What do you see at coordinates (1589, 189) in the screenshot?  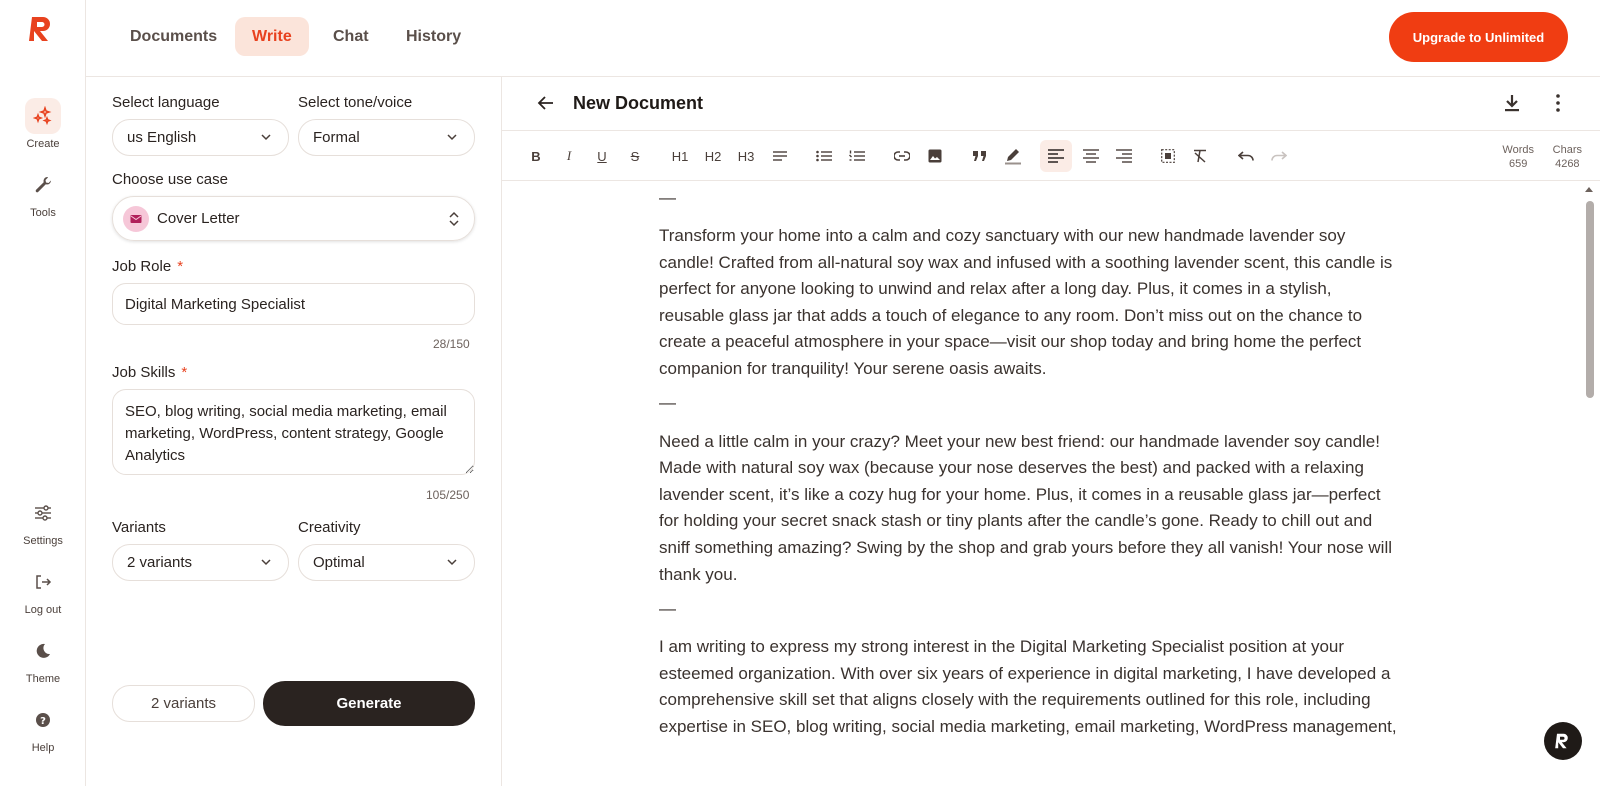 I see `scroll-up-arrow-icon` at bounding box center [1589, 189].